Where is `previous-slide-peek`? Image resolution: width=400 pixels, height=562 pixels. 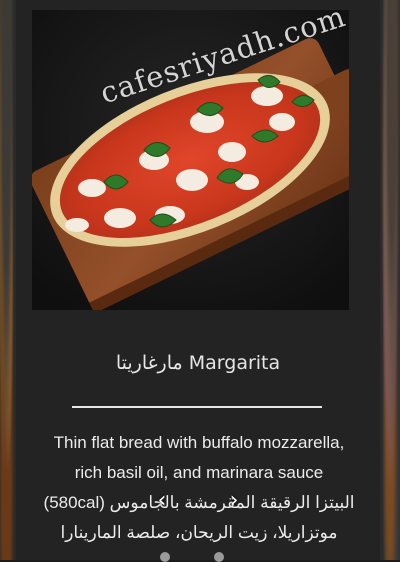
previous-slide-peek is located at coordinates (8, 280).